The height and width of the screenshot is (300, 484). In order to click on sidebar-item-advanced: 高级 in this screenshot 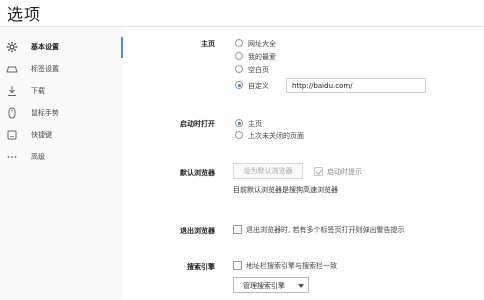, I will do `click(60, 157)`.